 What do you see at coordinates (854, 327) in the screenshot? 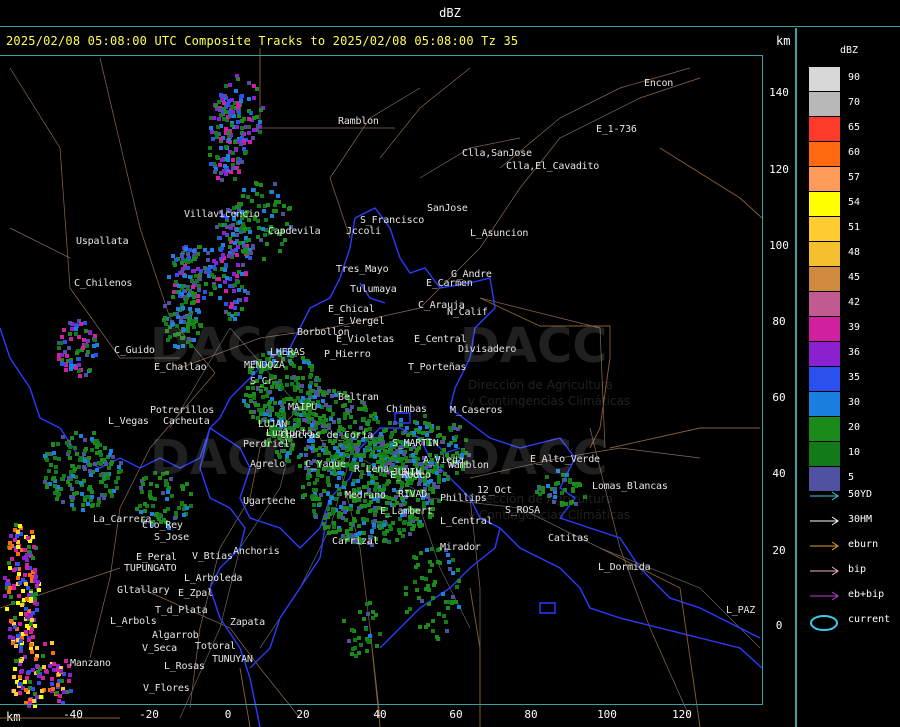
I see `legend-level-label: 39` at bounding box center [854, 327].